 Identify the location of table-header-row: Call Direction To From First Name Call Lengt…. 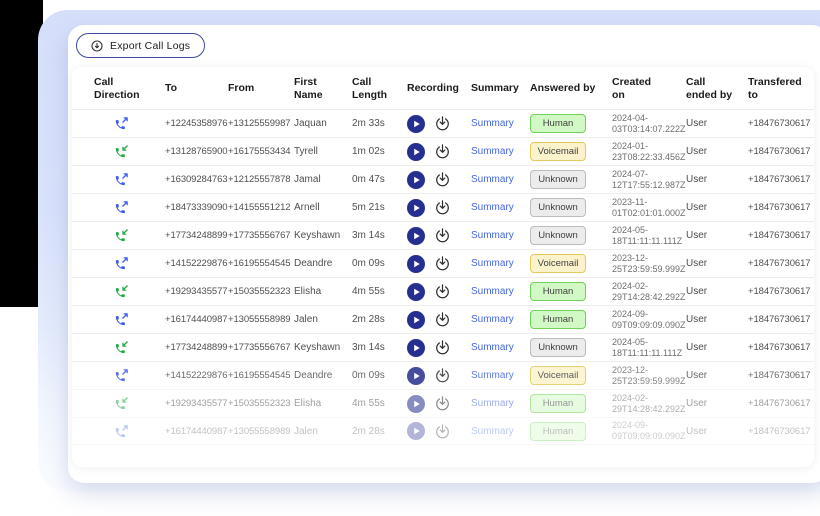
(443, 92).